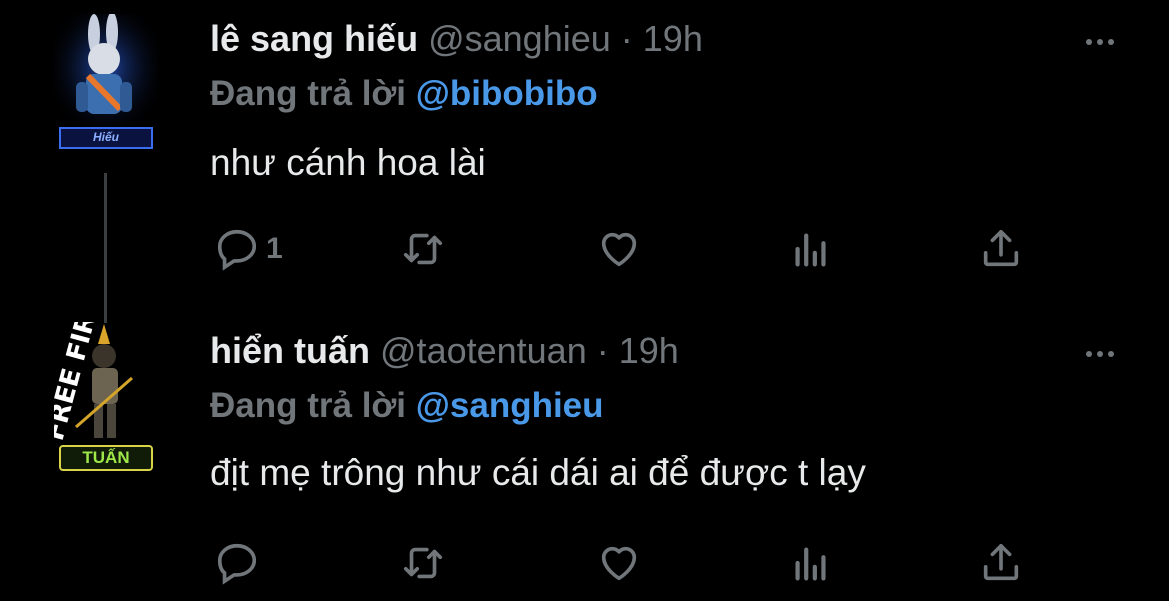  I want to click on avatar: FREE FIRE TUẤN, so click(99, 382).